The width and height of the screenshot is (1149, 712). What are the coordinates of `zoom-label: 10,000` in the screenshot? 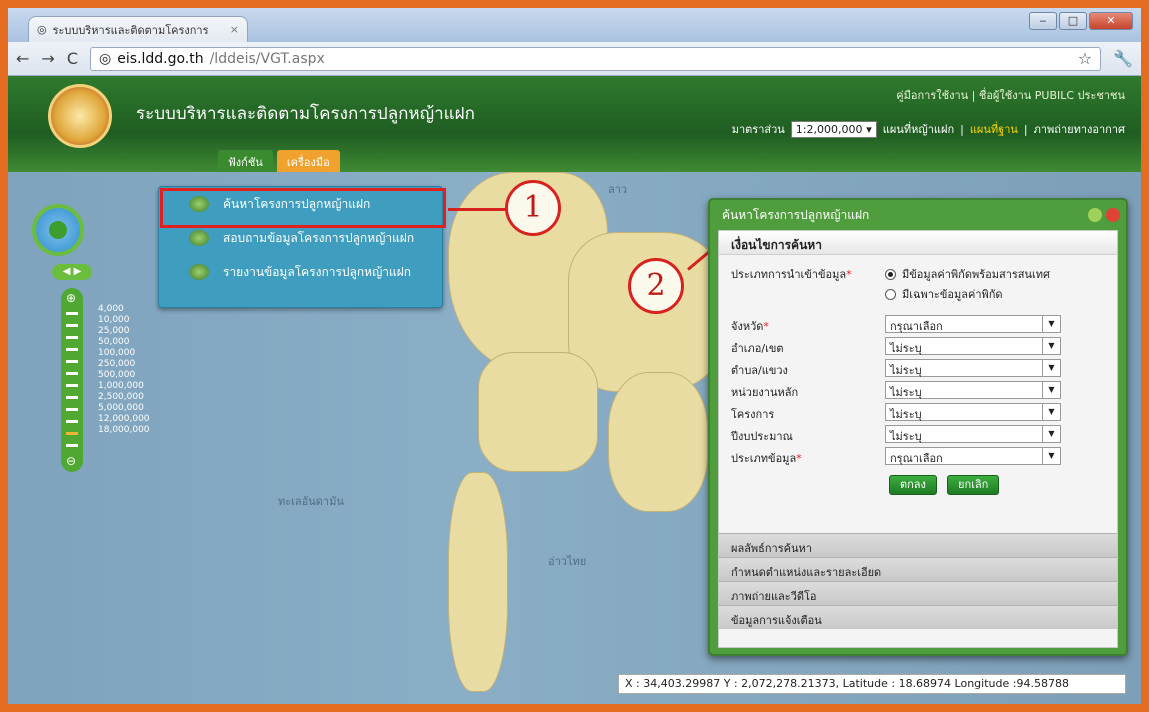 It's located at (114, 320).